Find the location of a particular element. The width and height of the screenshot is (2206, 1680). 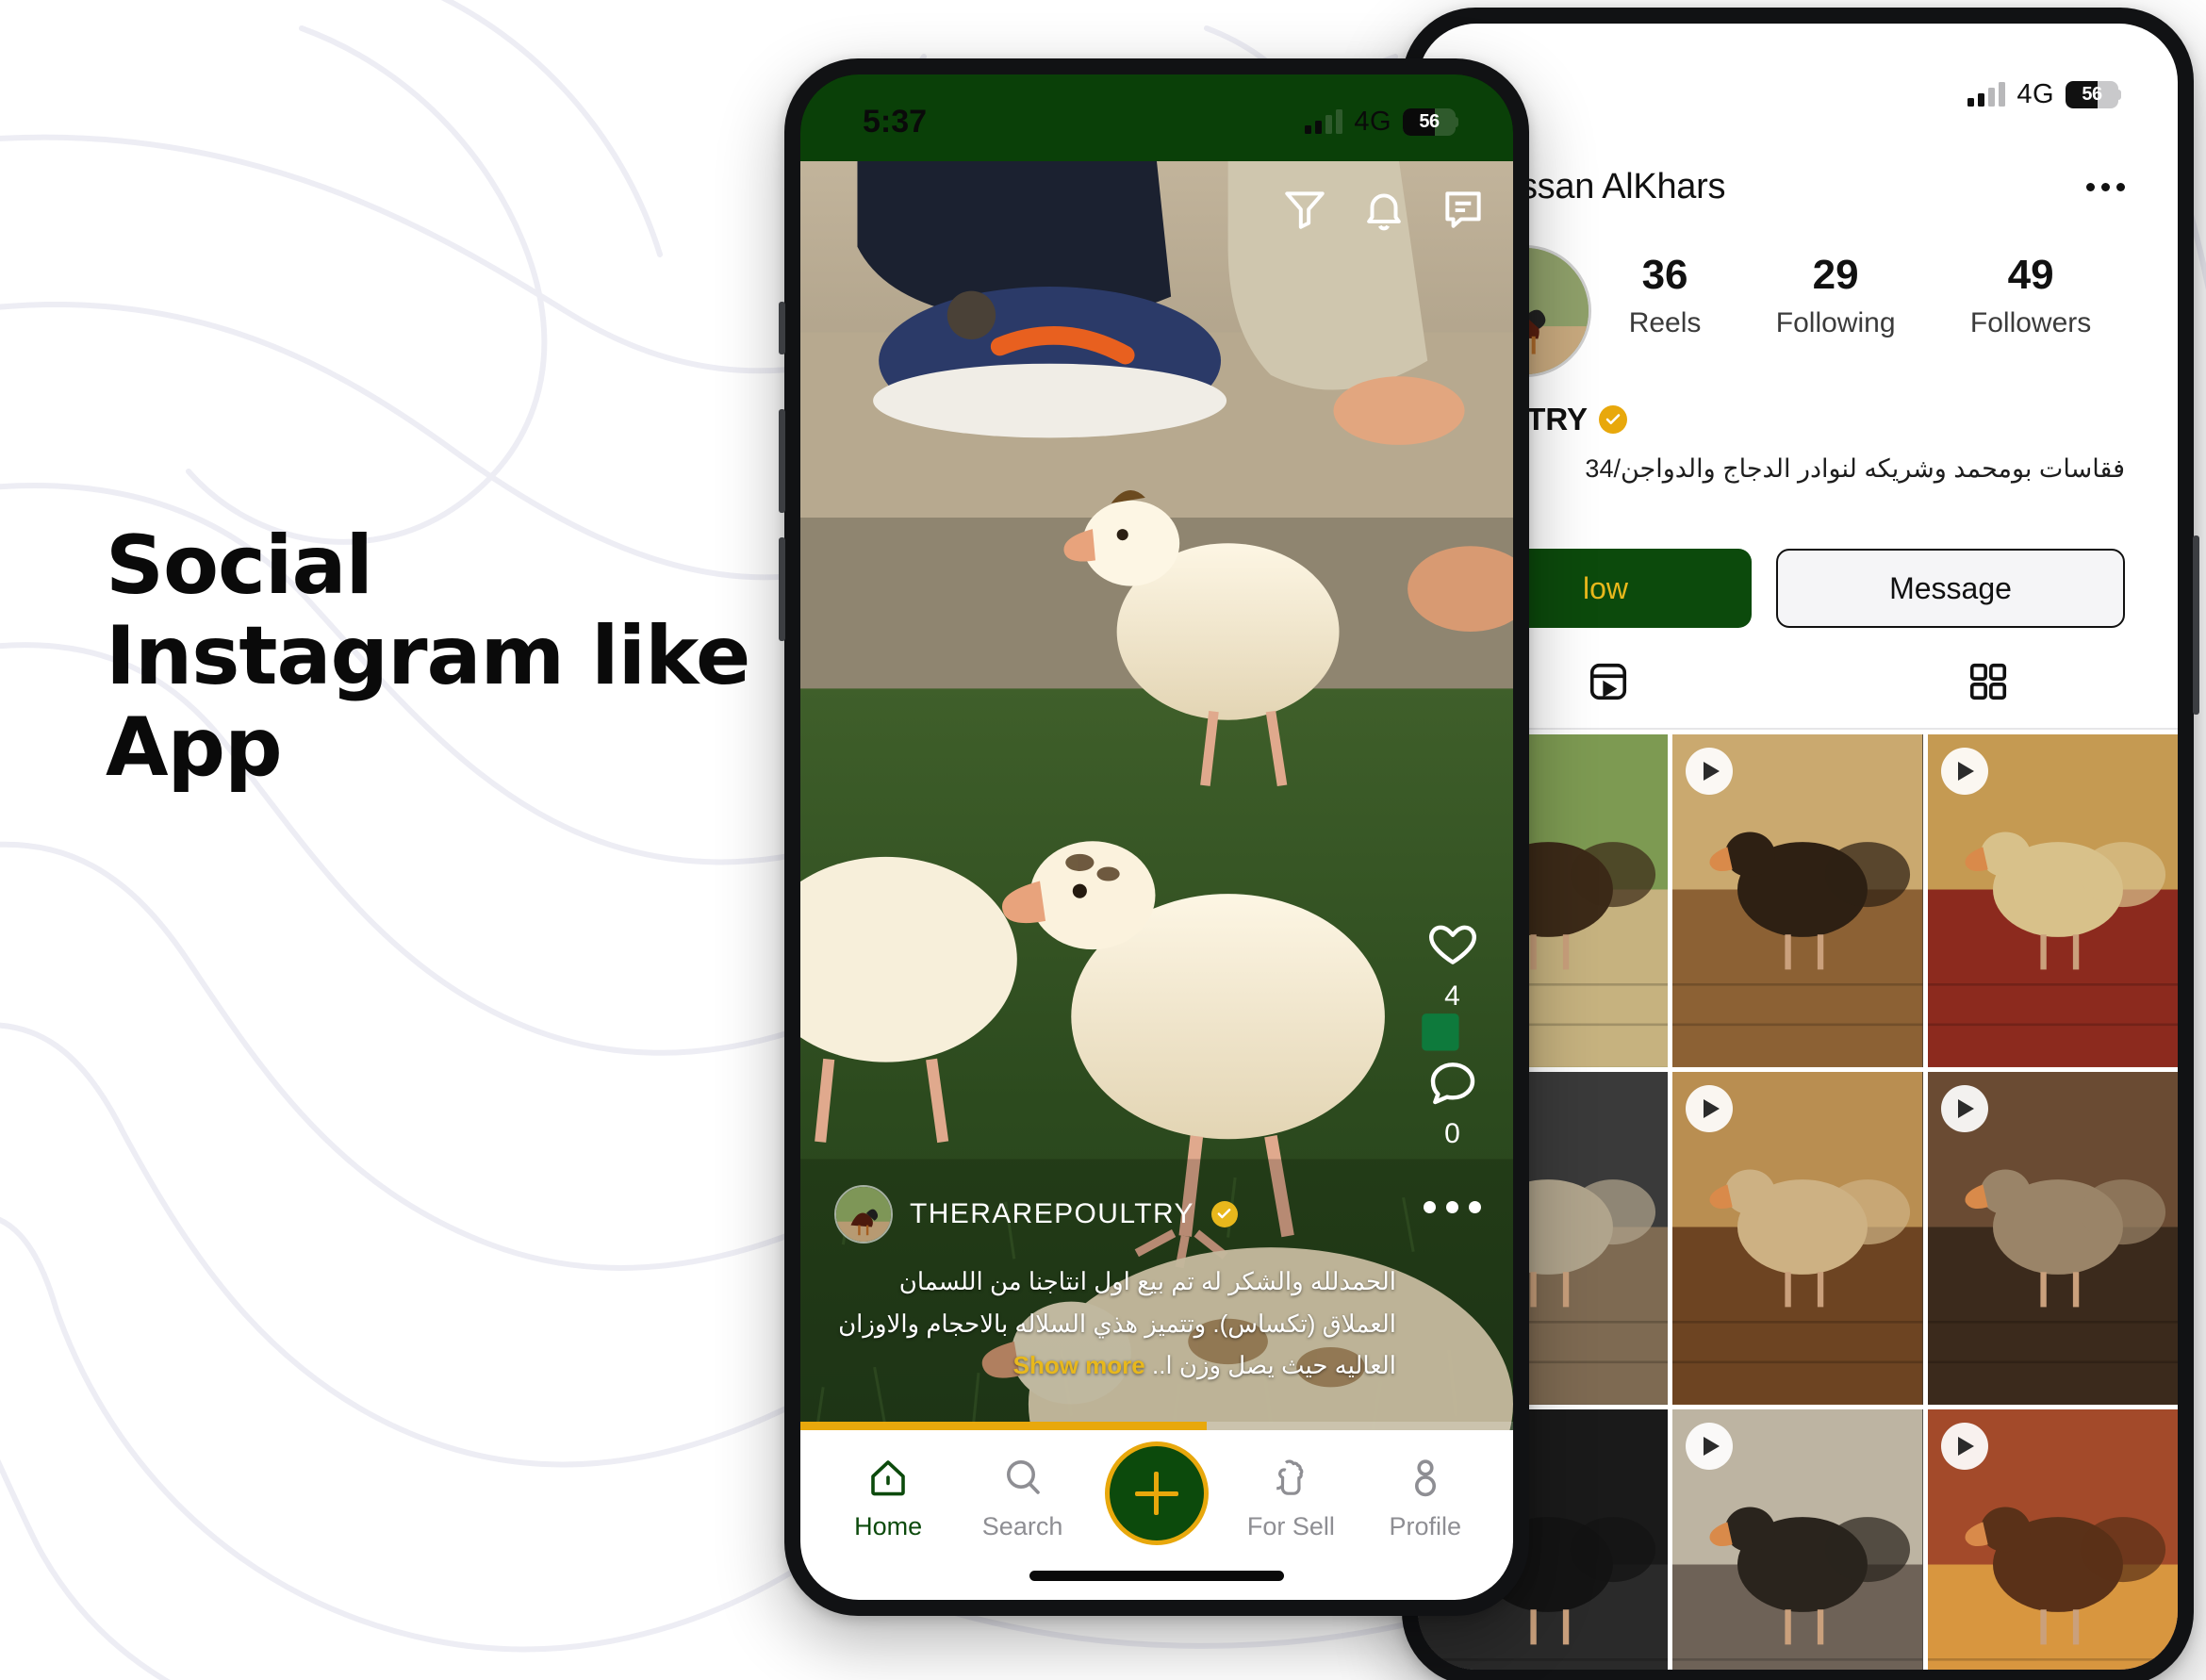

clock: 5:37 is located at coordinates (895, 122).